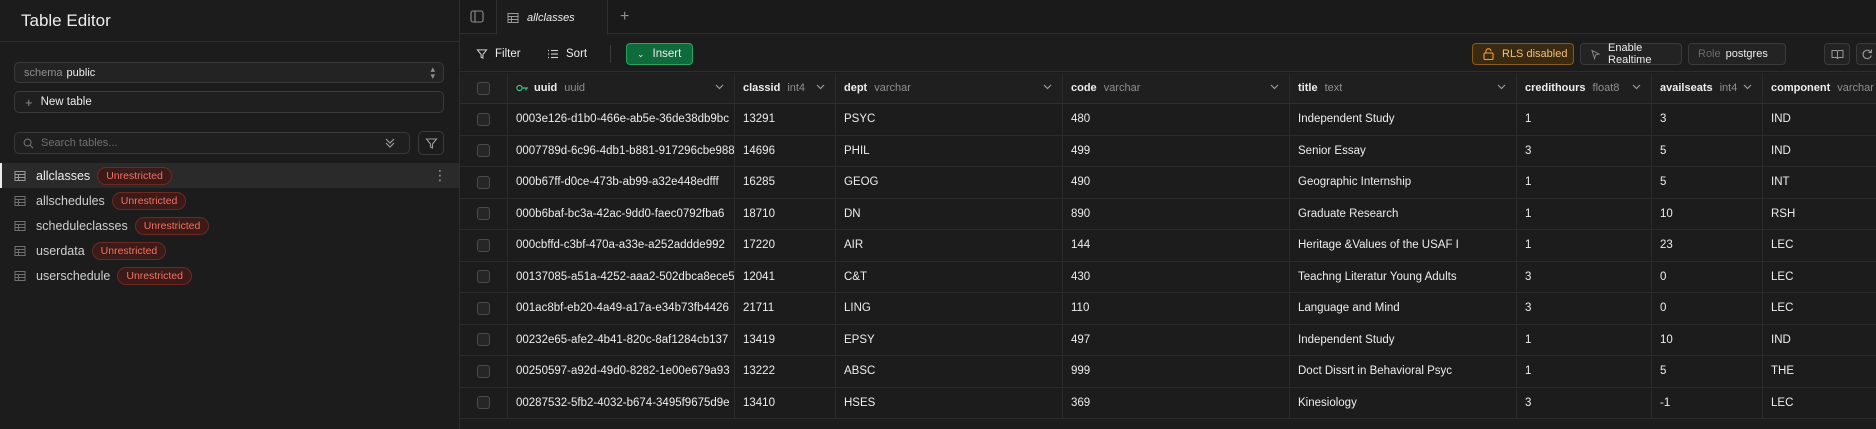 Image resolution: width=1876 pixels, height=429 pixels. What do you see at coordinates (1819, 371) in the screenshot?
I see `cell-component: THE` at bounding box center [1819, 371].